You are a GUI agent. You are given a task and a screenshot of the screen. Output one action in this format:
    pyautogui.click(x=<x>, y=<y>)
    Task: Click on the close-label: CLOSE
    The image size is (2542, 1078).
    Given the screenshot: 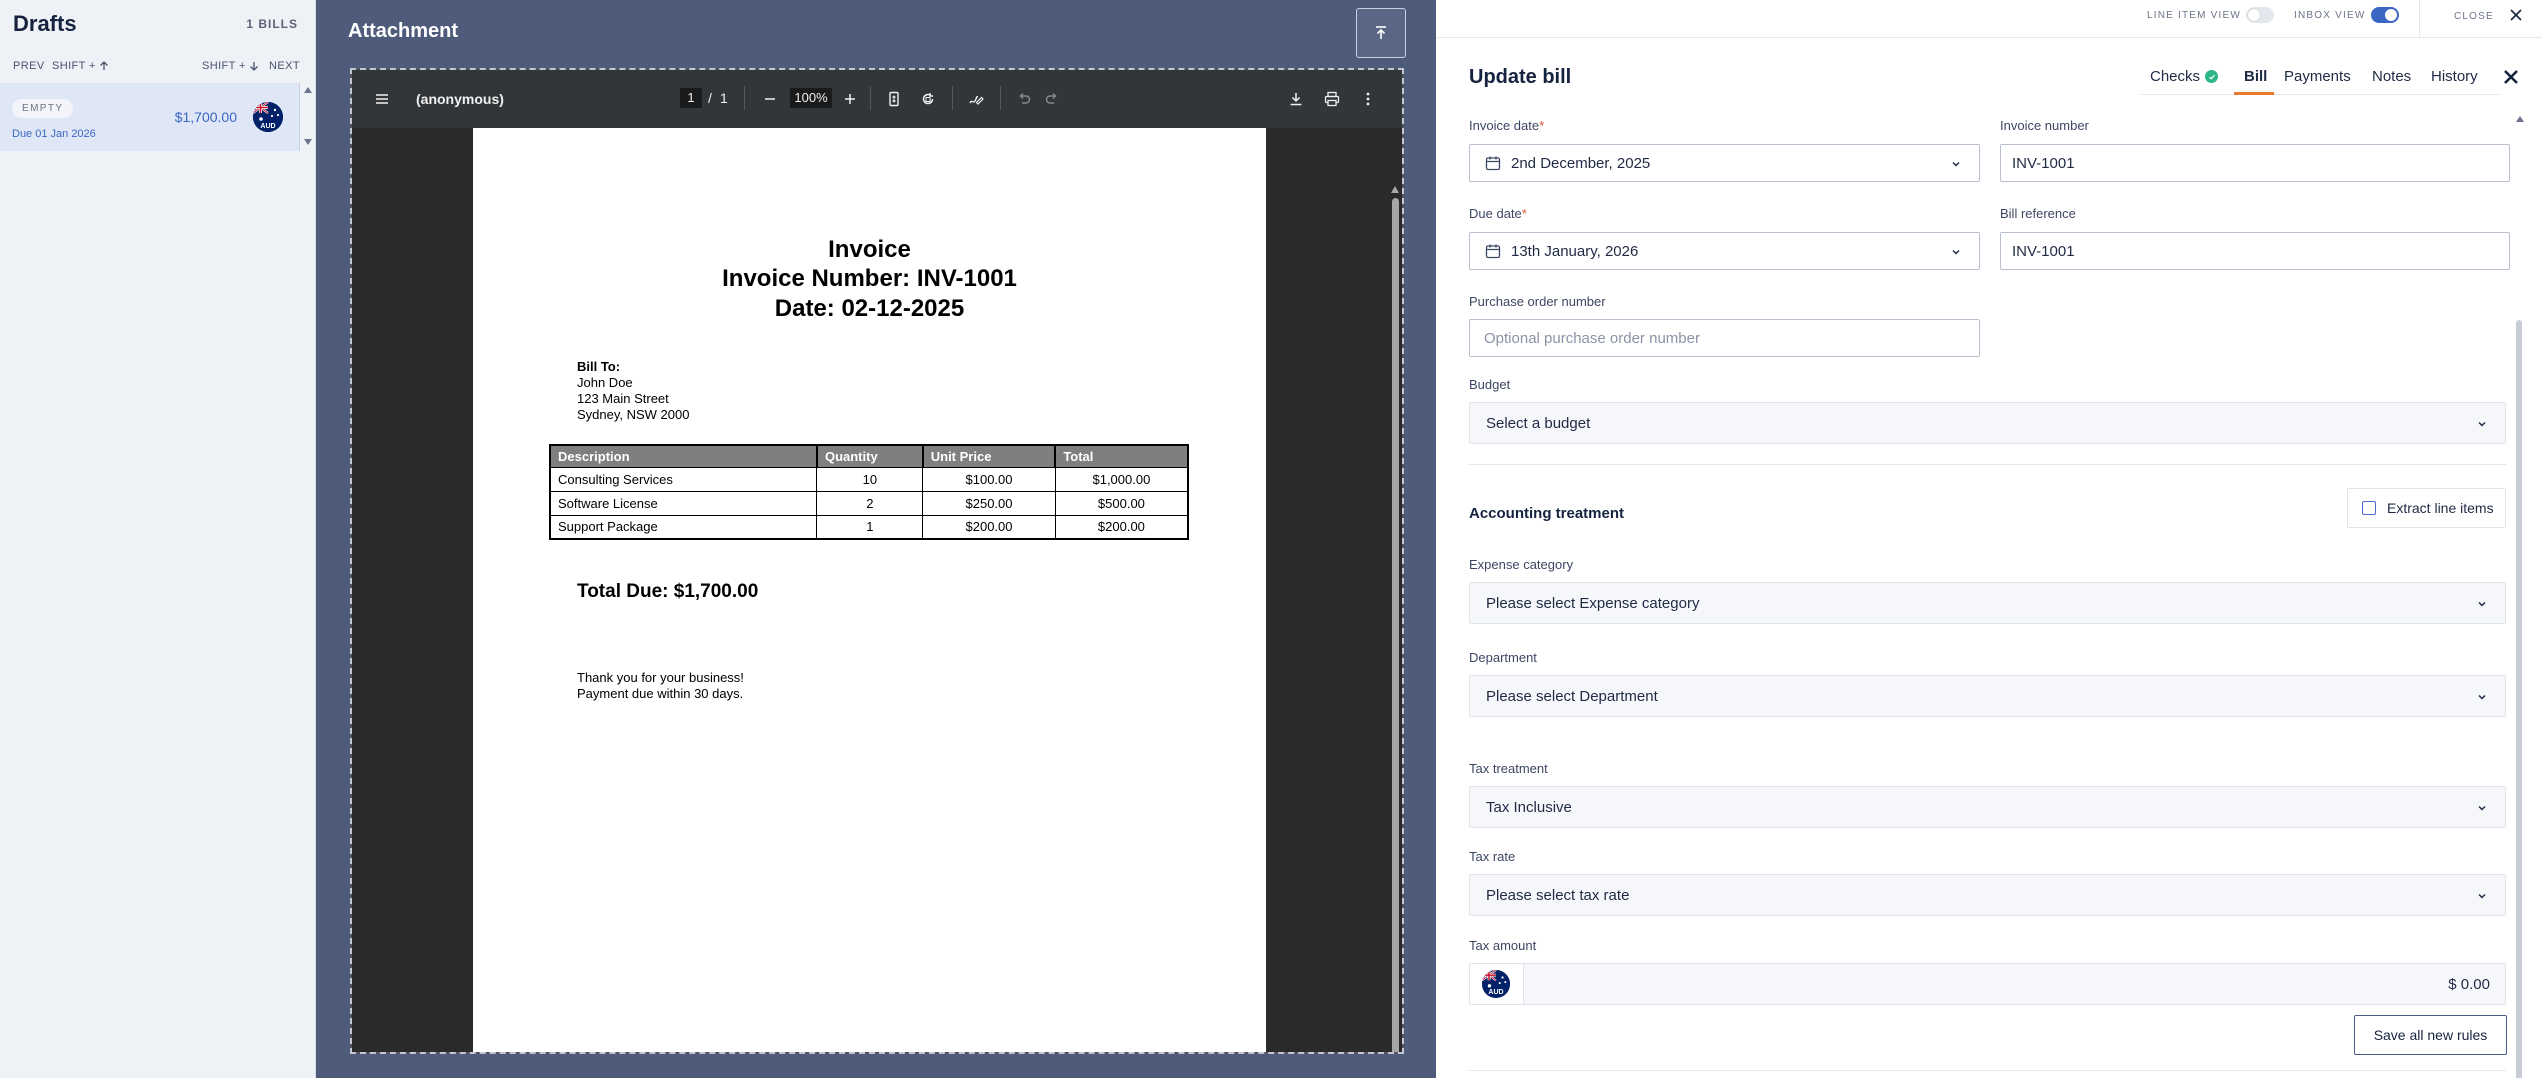 What is the action you would take?
    pyautogui.click(x=2474, y=16)
    